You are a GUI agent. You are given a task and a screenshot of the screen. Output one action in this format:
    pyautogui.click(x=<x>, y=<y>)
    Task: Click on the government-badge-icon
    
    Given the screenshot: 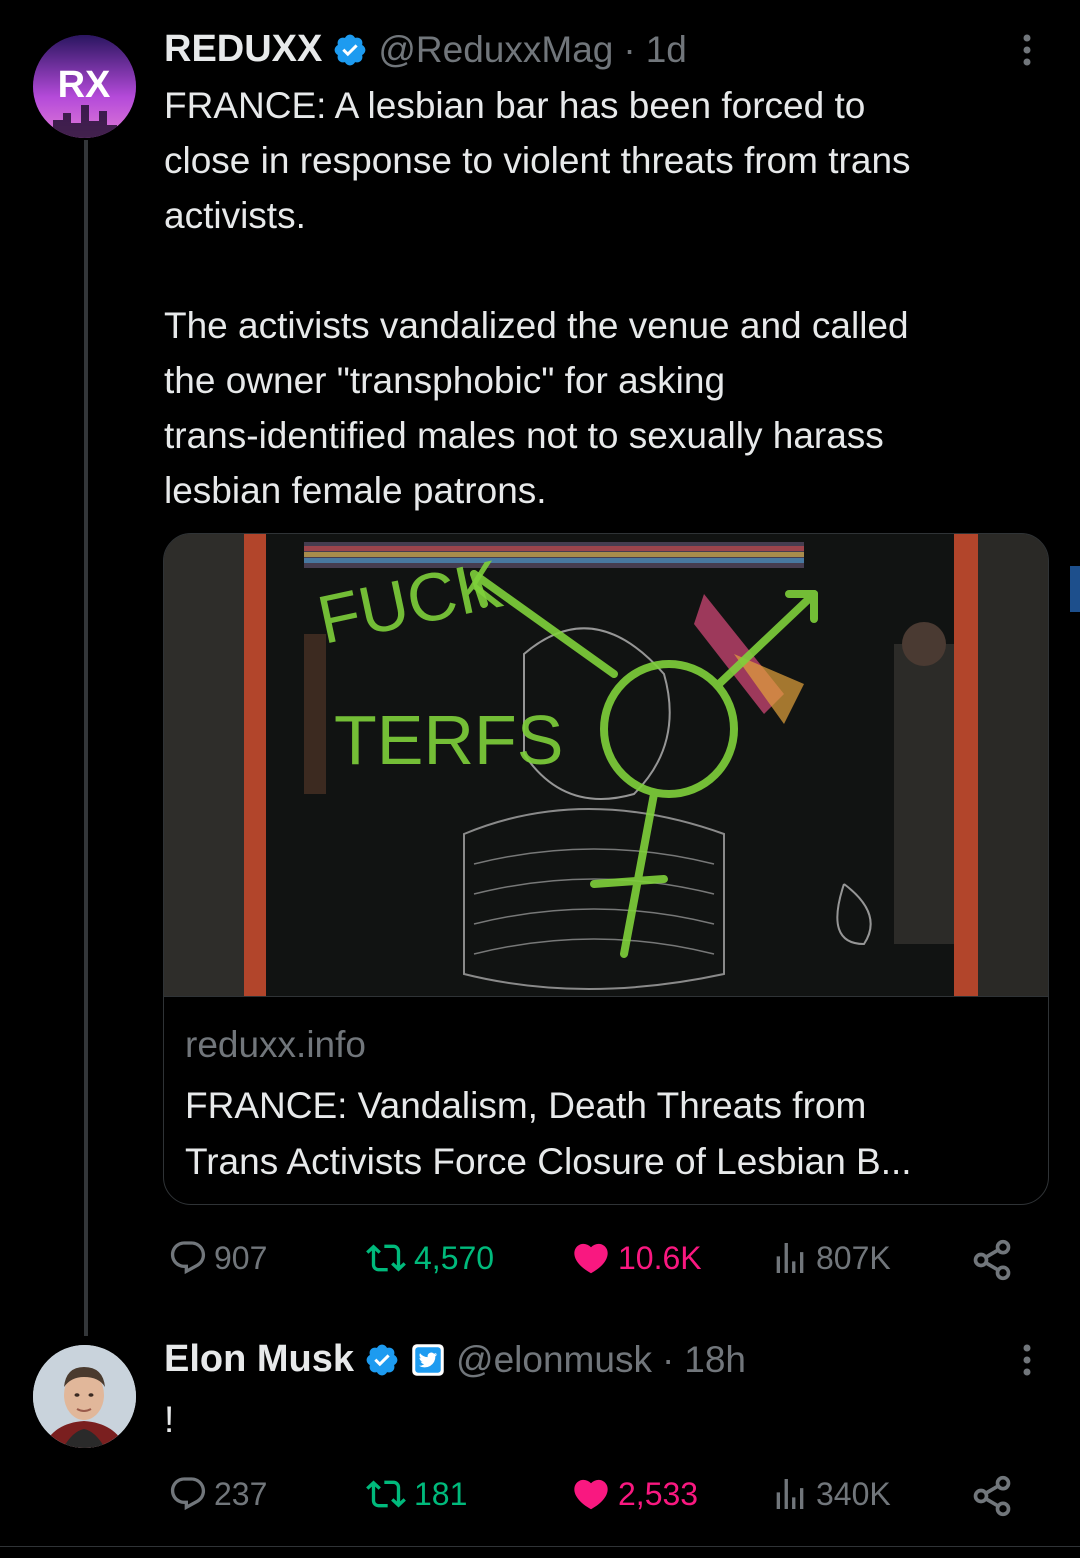 What is the action you would take?
    pyautogui.click(x=428, y=1360)
    